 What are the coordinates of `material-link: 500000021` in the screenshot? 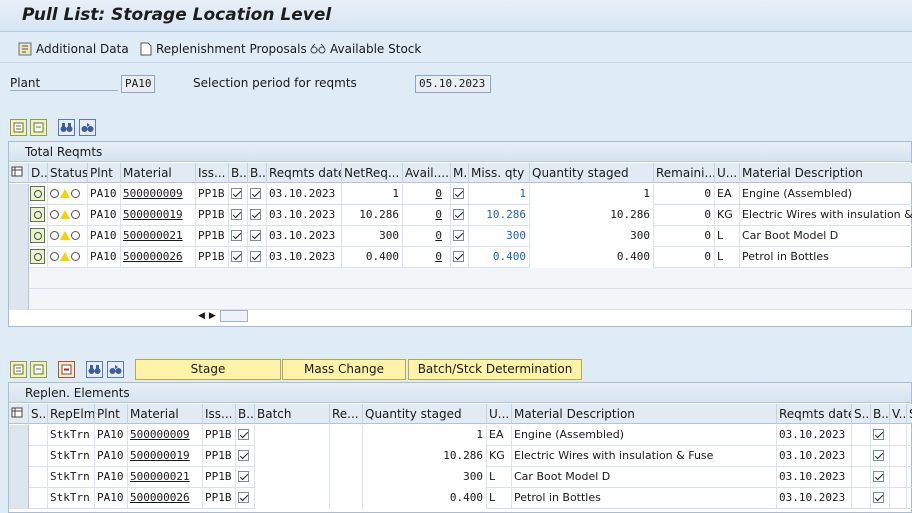 It's located at (165, 477).